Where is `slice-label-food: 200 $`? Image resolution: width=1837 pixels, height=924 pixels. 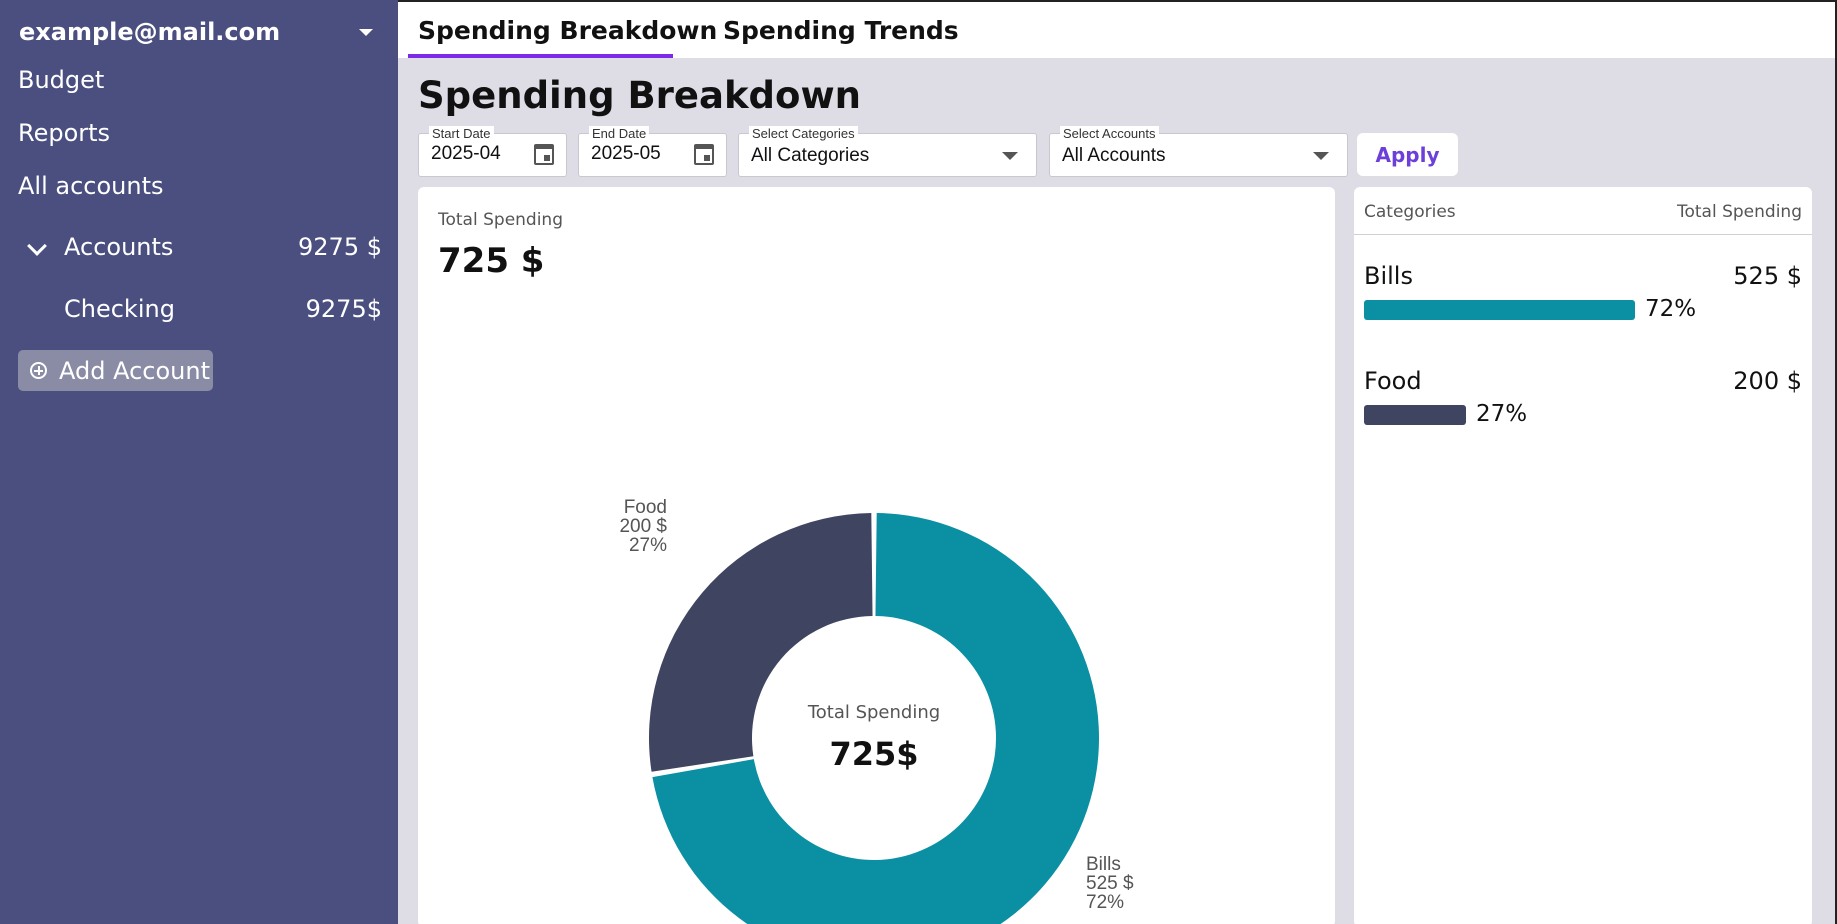
slice-label-food: 200 $ is located at coordinates (643, 526).